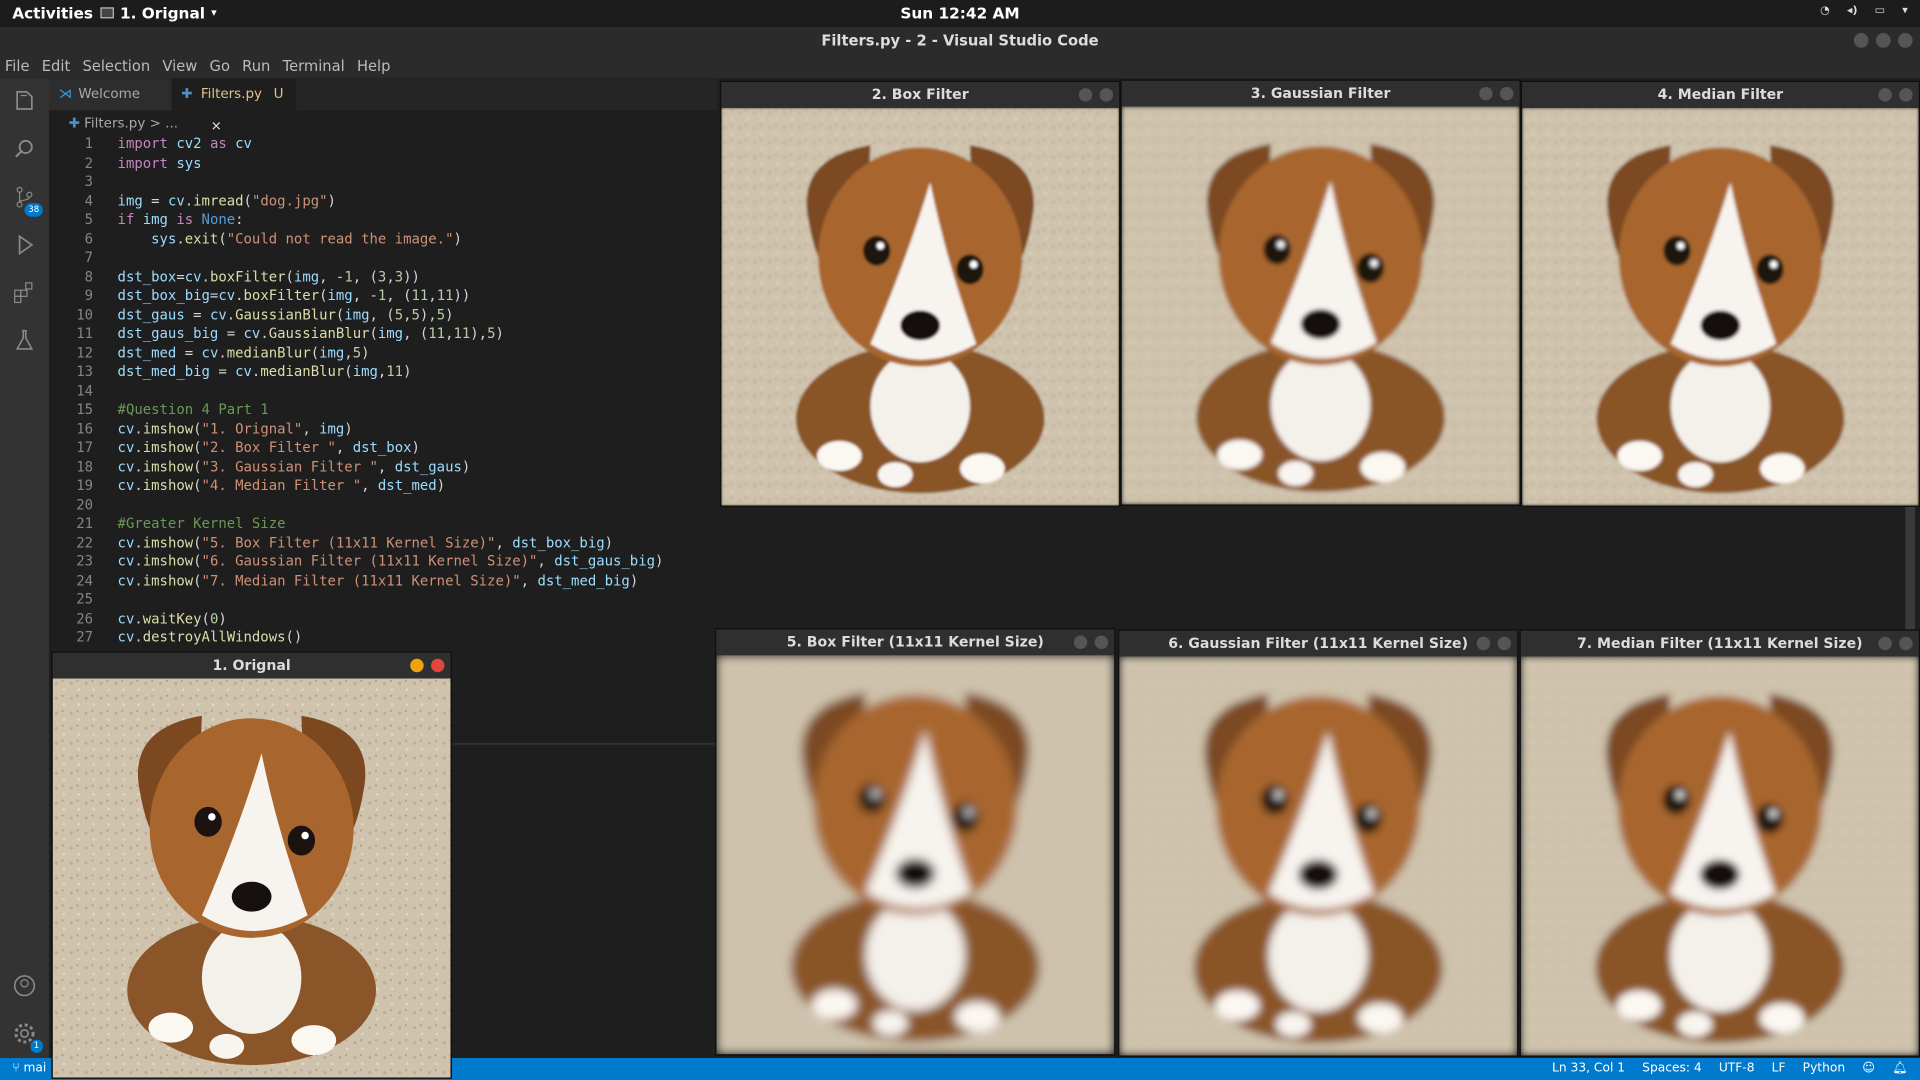 The height and width of the screenshot is (1080, 1920). What do you see at coordinates (383, 201) in the screenshot?
I see `code-line: 4 img = cv.imread("dog.jpg")` at bounding box center [383, 201].